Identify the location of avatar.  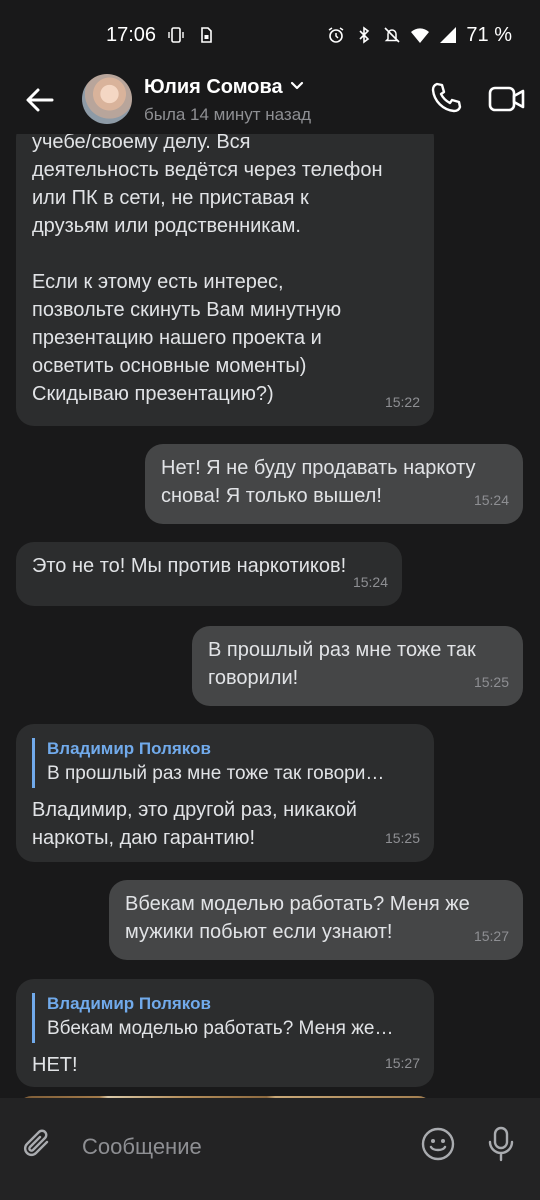
(107, 99).